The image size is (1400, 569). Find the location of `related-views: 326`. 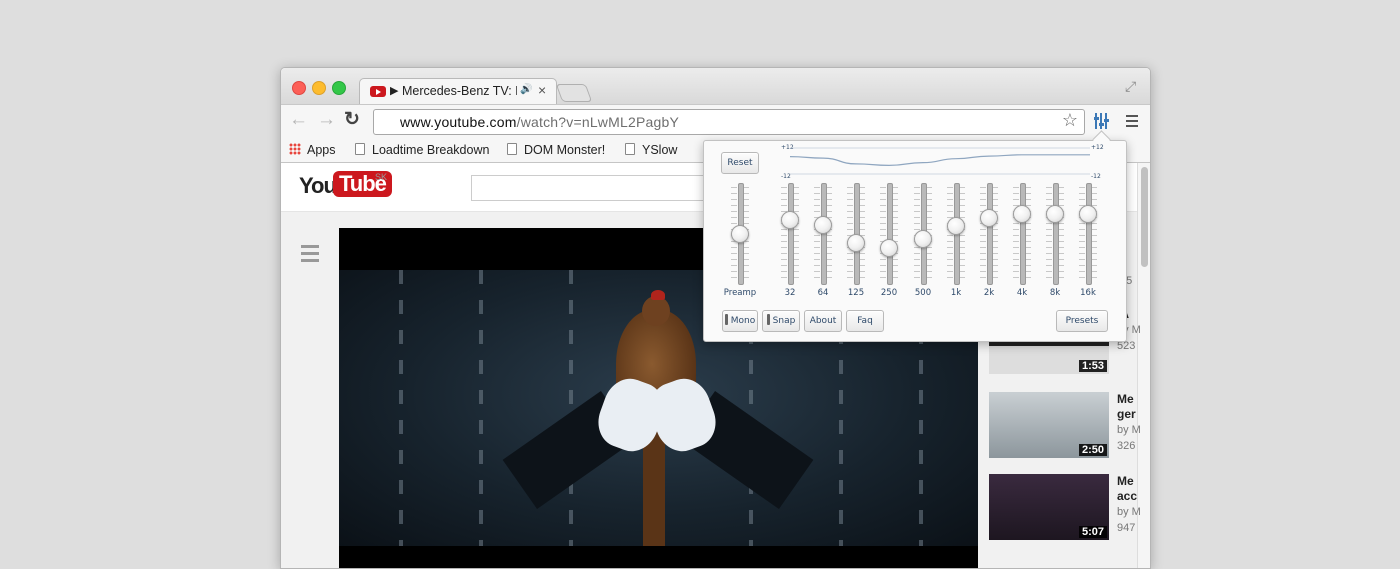

related-views: 326 is located at coordinates (1126, 446).